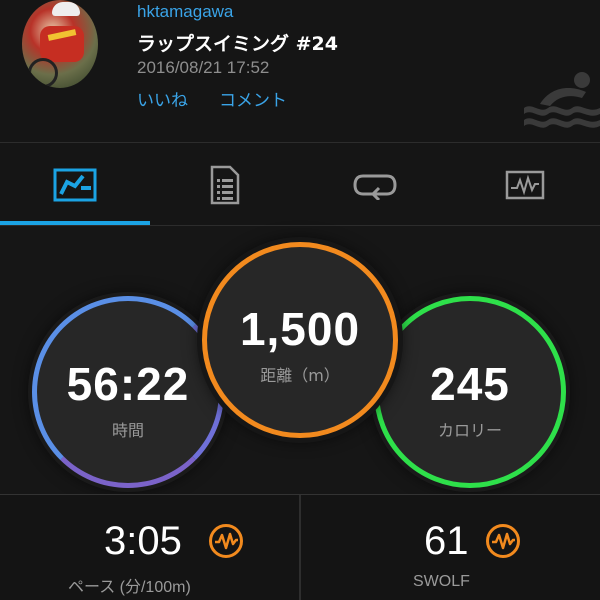  I want to click on tab-details, so click(225, 185).